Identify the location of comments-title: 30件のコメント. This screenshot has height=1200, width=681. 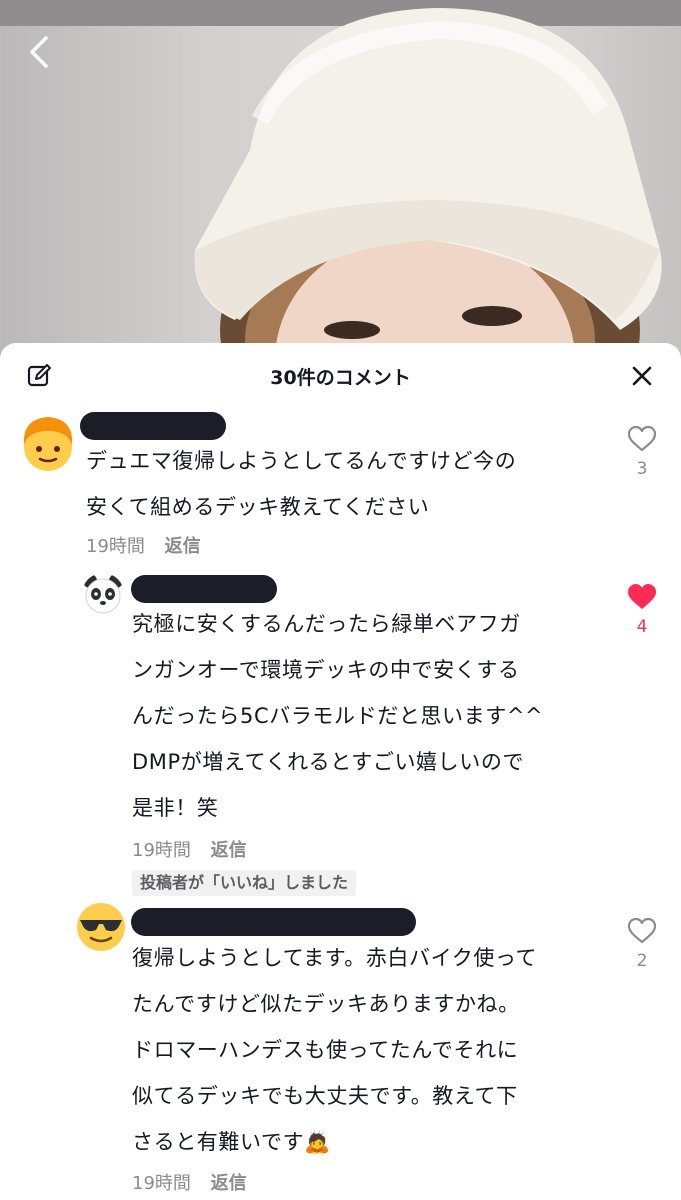
(340, 378).